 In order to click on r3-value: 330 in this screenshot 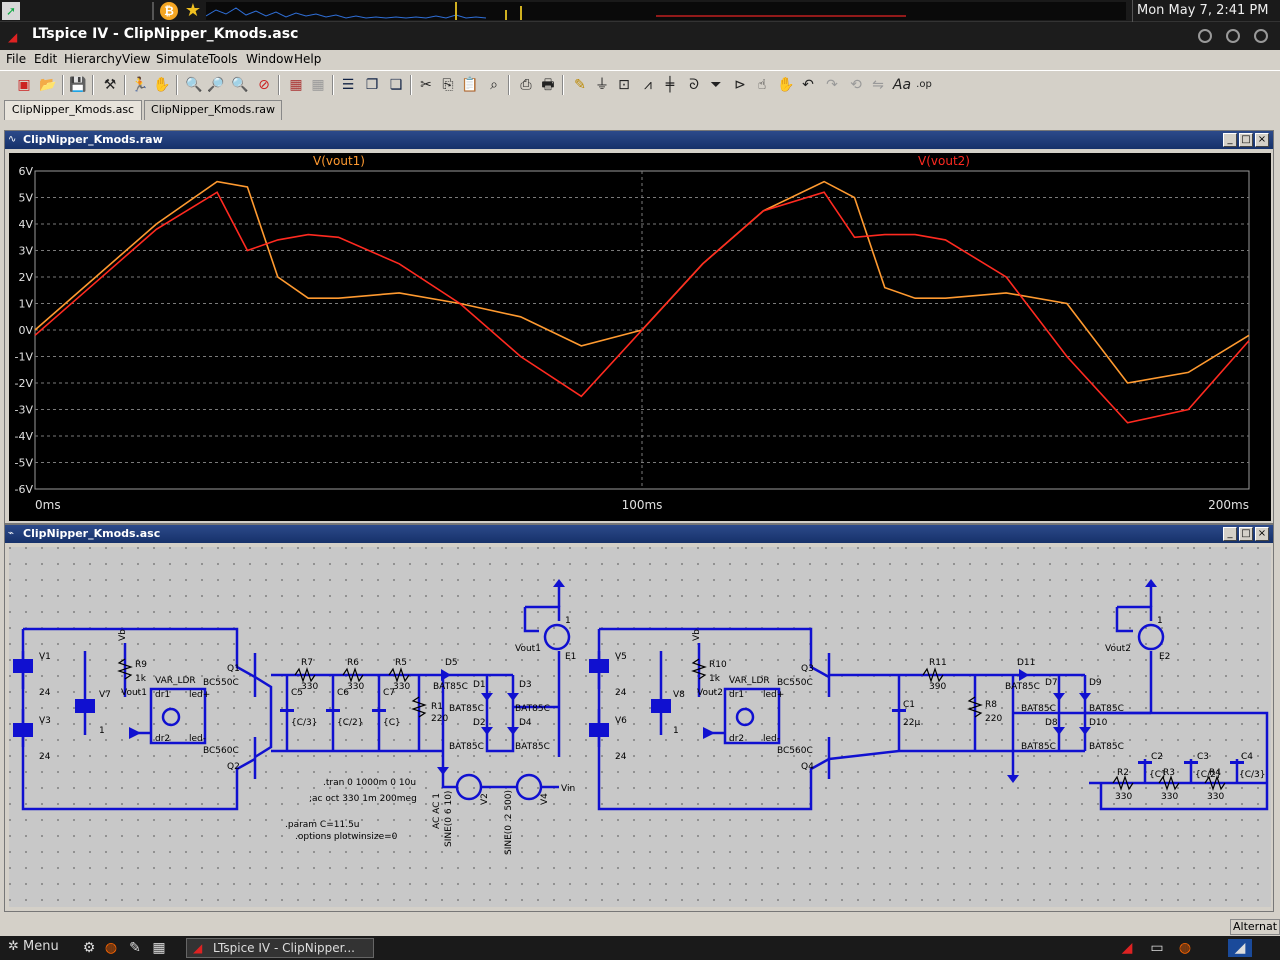, I will do `click(1169, 797)`.